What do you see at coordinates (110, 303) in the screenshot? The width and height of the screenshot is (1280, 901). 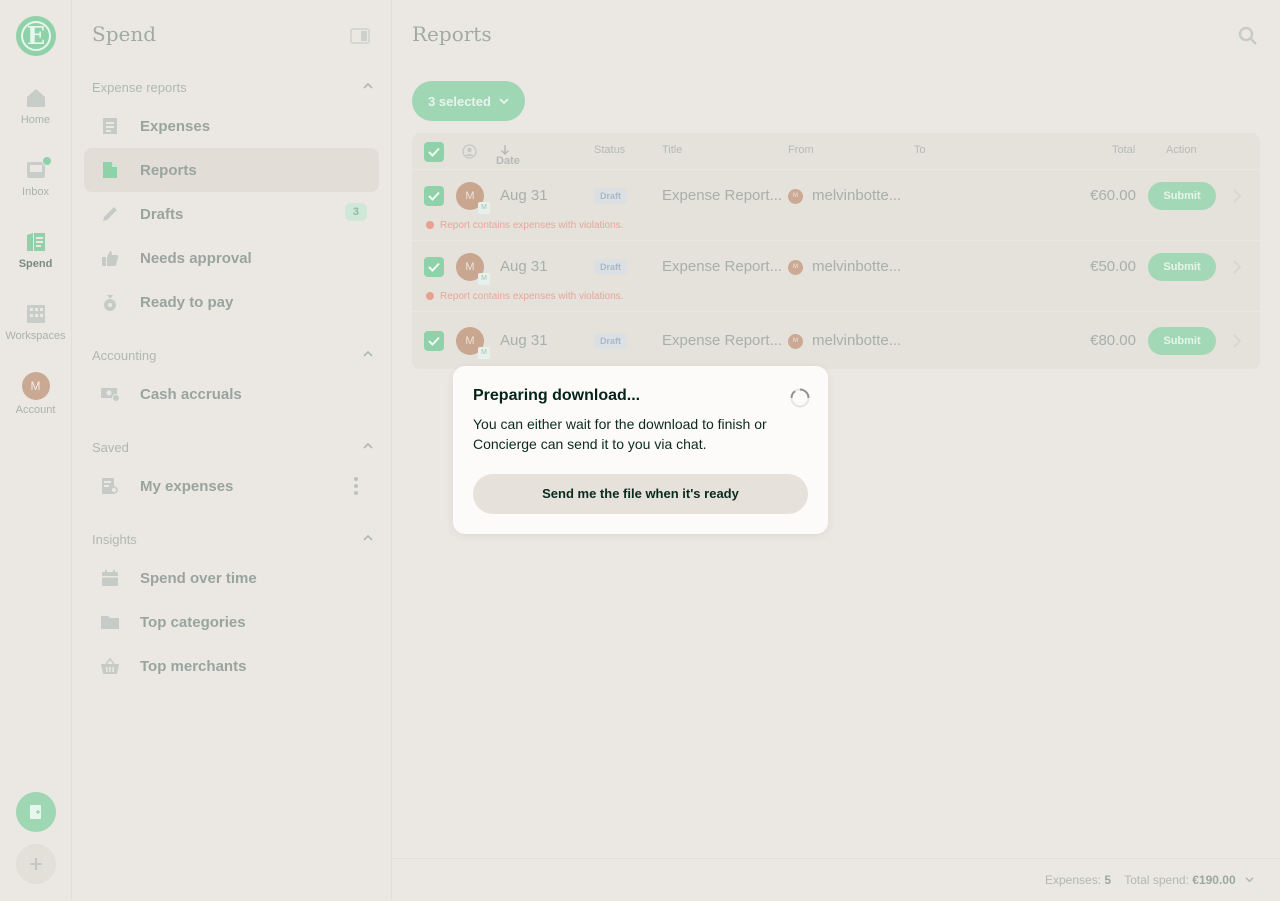 I see `money-bag-icon` at bounding box center [110, 303].